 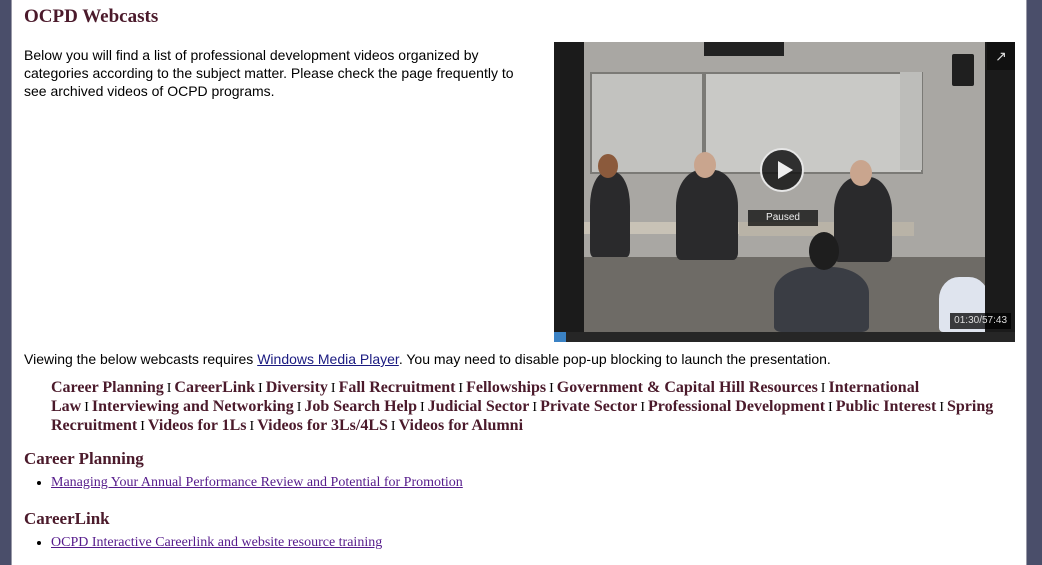 I want to click on category-link: Fellowships, so click(x=506, y=387).